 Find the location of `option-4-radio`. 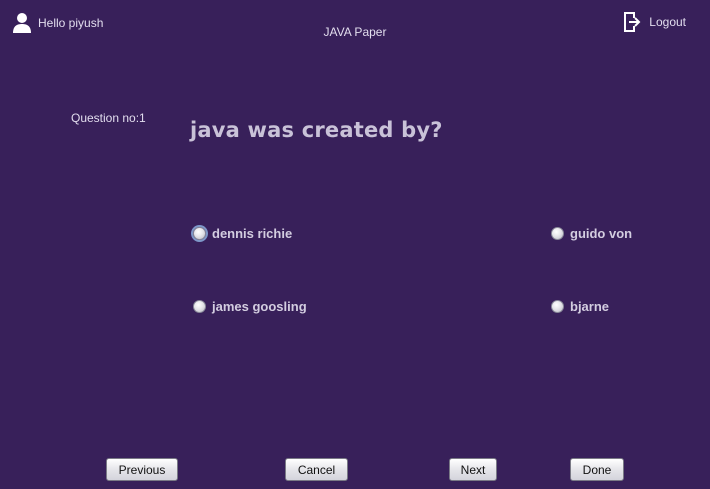

option-4-radio is located at coordinates (557, 306).